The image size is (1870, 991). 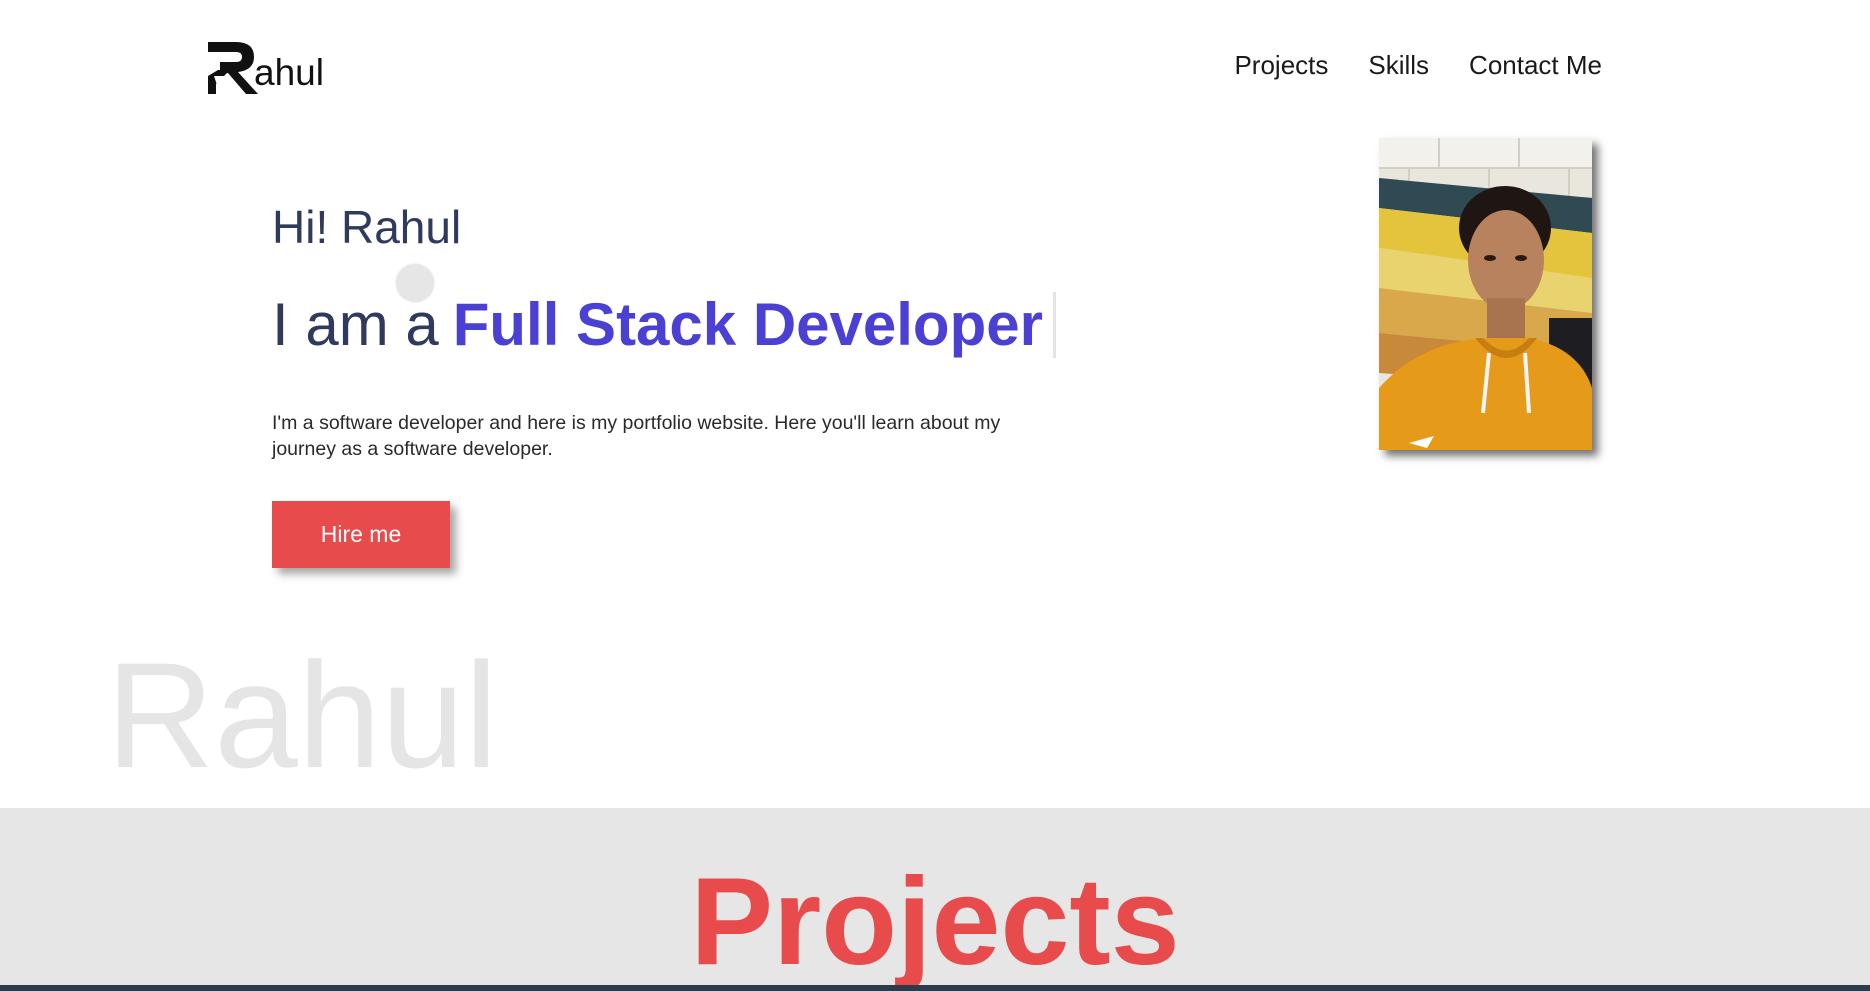 I want to click on hero-headline: I am a Full Stack Developer, so click(x=664, y=324).